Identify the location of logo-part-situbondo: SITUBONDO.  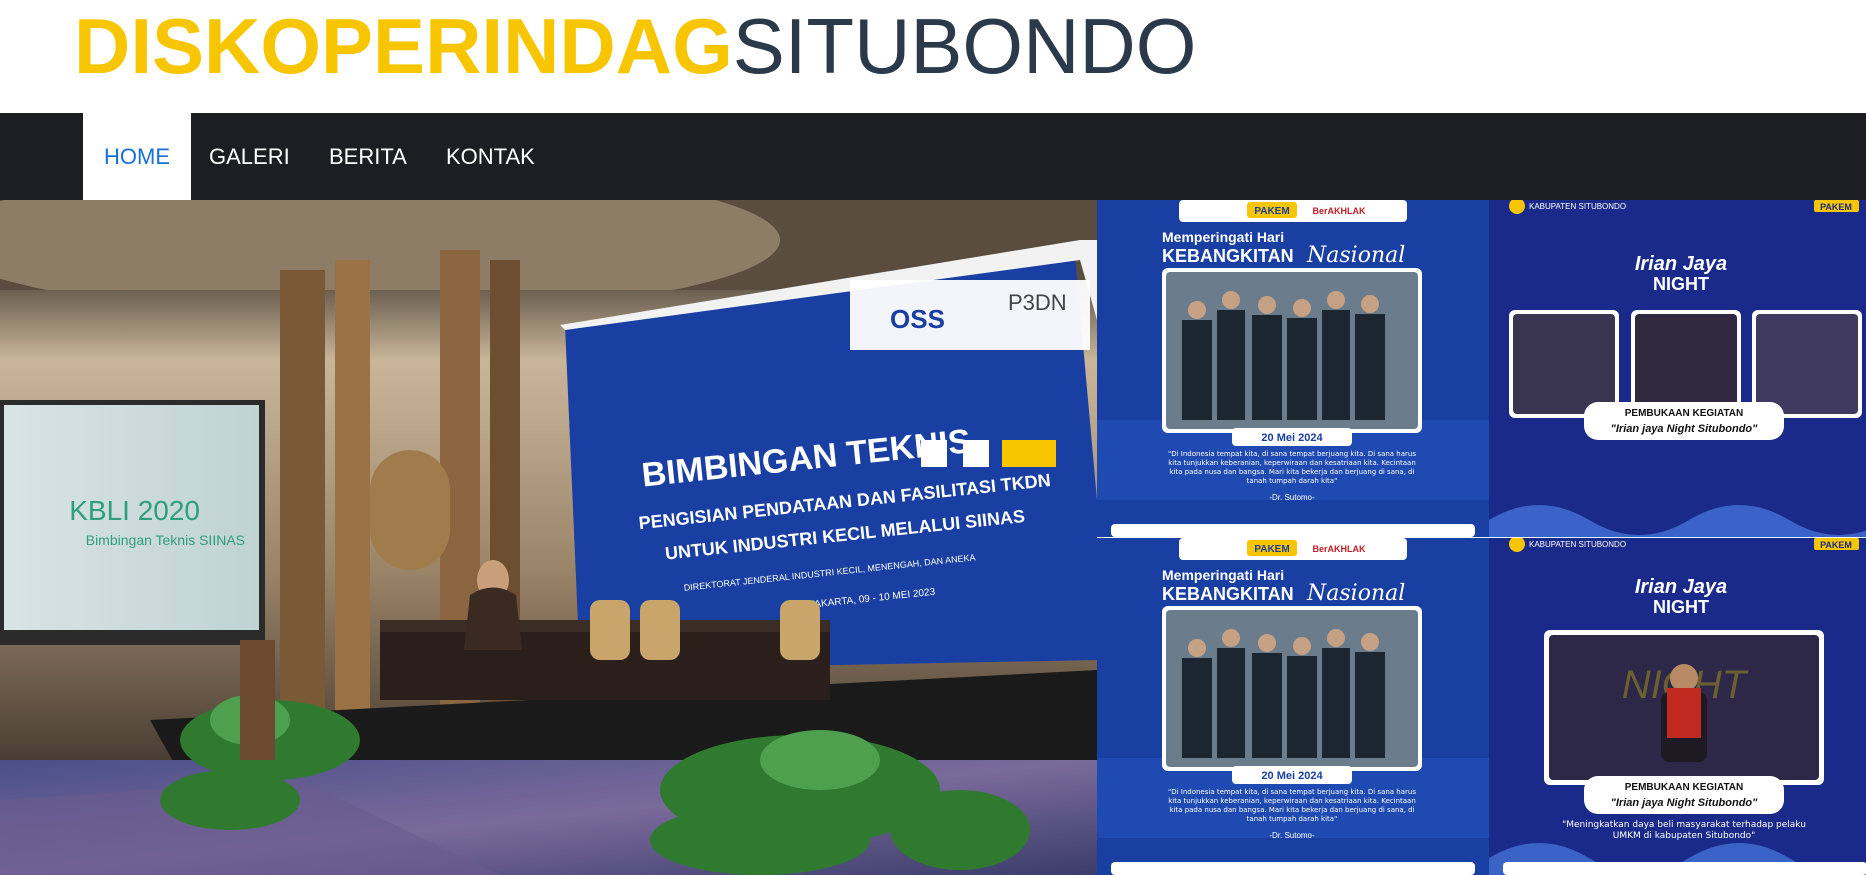
(964, 46).